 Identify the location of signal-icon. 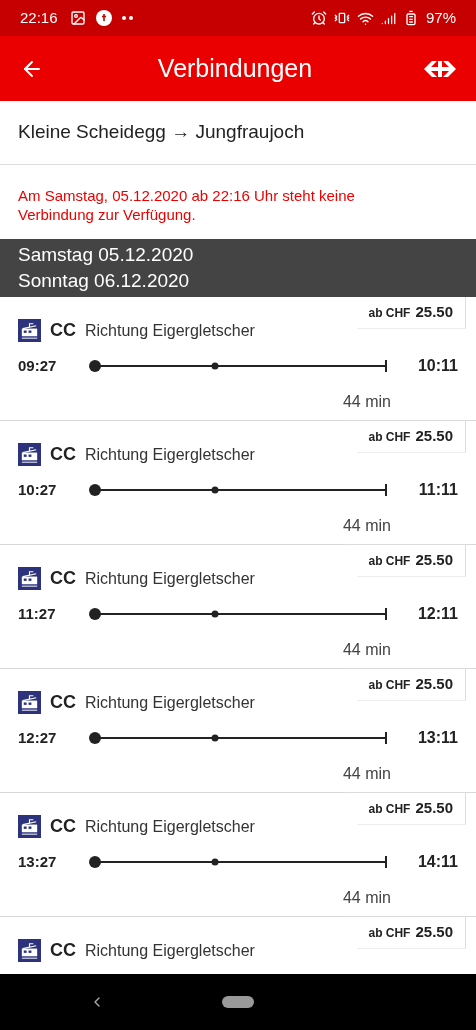
(388, 18).